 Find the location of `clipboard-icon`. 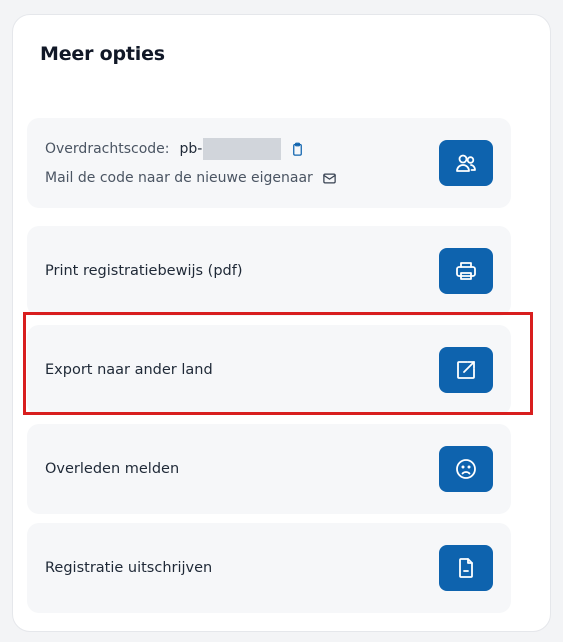

clipboard-icon is located at coordinates (297, 149).